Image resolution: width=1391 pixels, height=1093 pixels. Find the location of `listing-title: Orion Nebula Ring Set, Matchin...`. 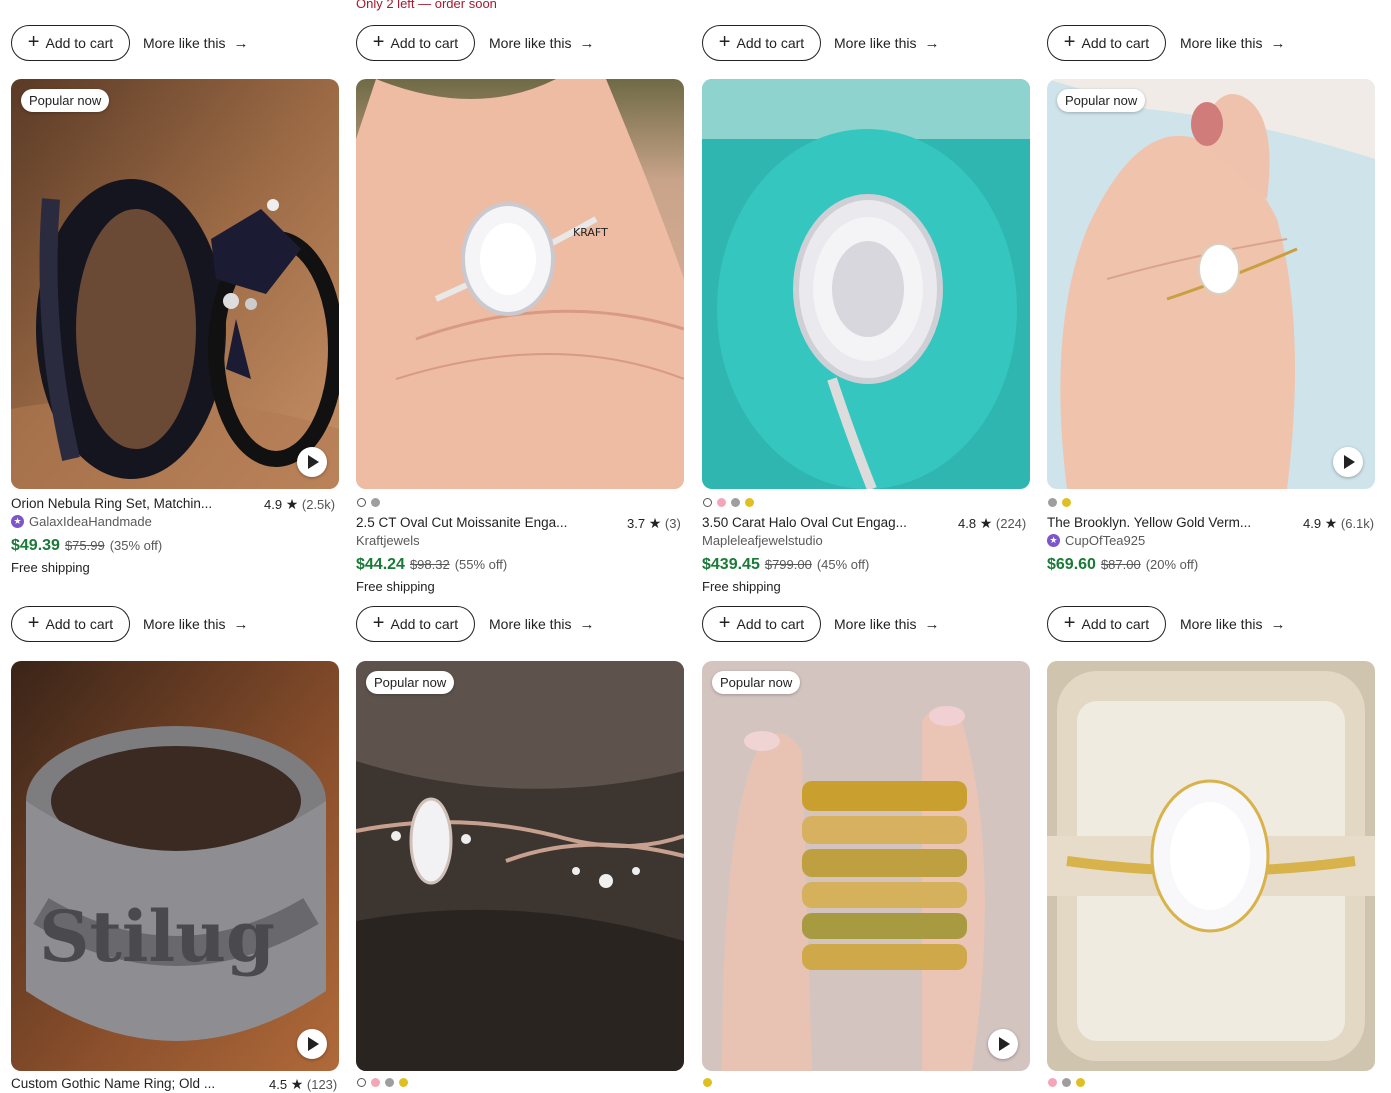

listing-title: Orion Nebula Ring Set, Matchin... is located at coordinates (126, 503).